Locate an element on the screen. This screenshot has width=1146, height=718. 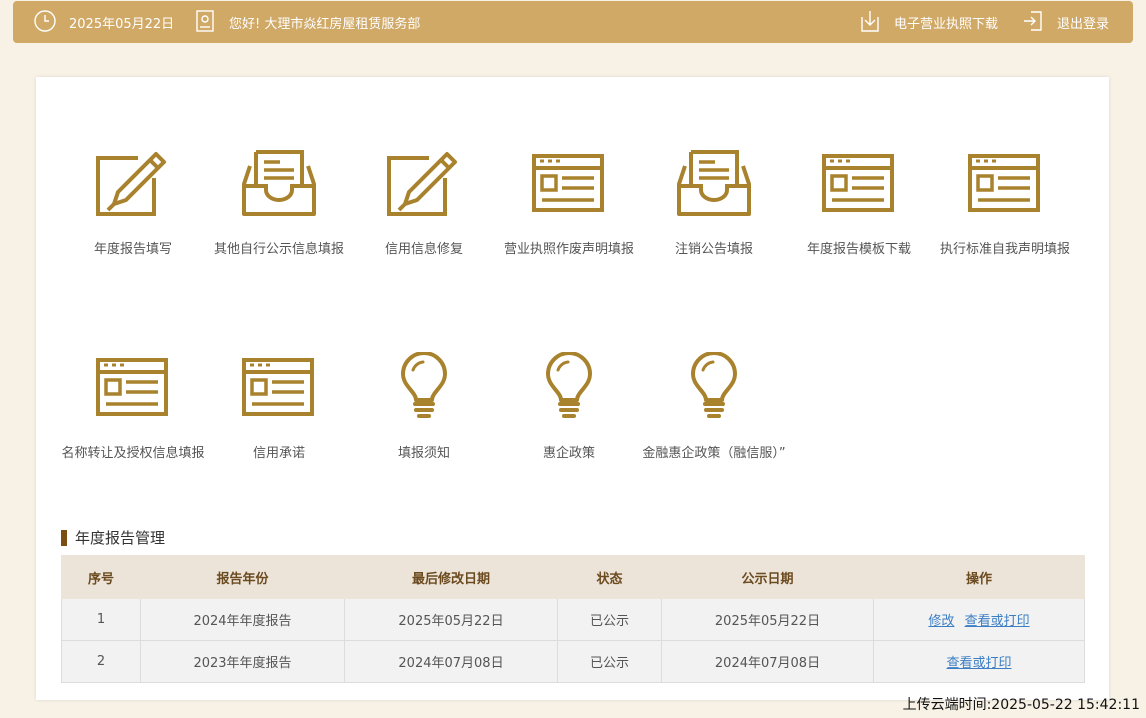
cell-no: 1 is located at coordinates (101, 619).